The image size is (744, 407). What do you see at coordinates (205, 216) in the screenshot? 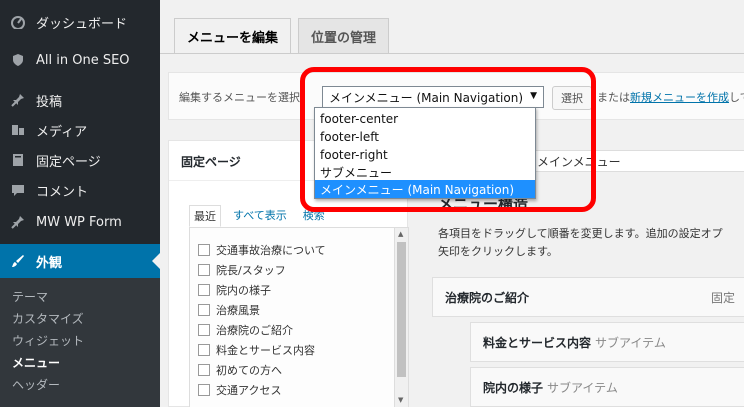
I see `tab-recent: 最近` at bounding box center [205, 216].